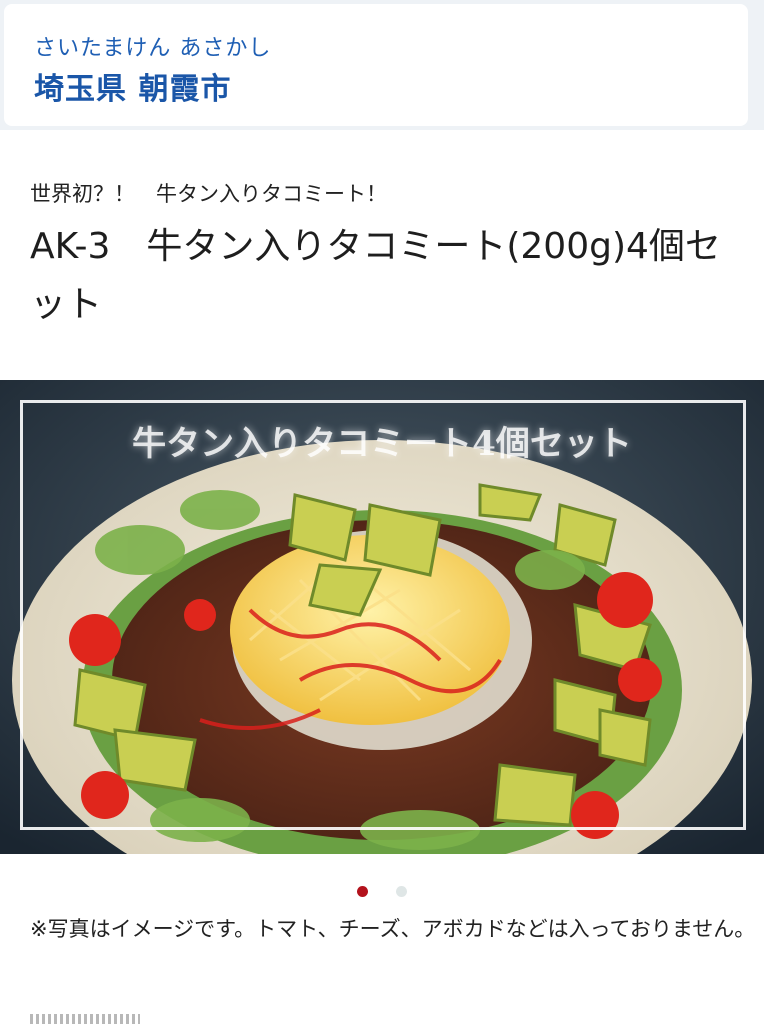 This screenshot has width=764, height=1024. I want to click on carousel-pagination, so click(382, 889).